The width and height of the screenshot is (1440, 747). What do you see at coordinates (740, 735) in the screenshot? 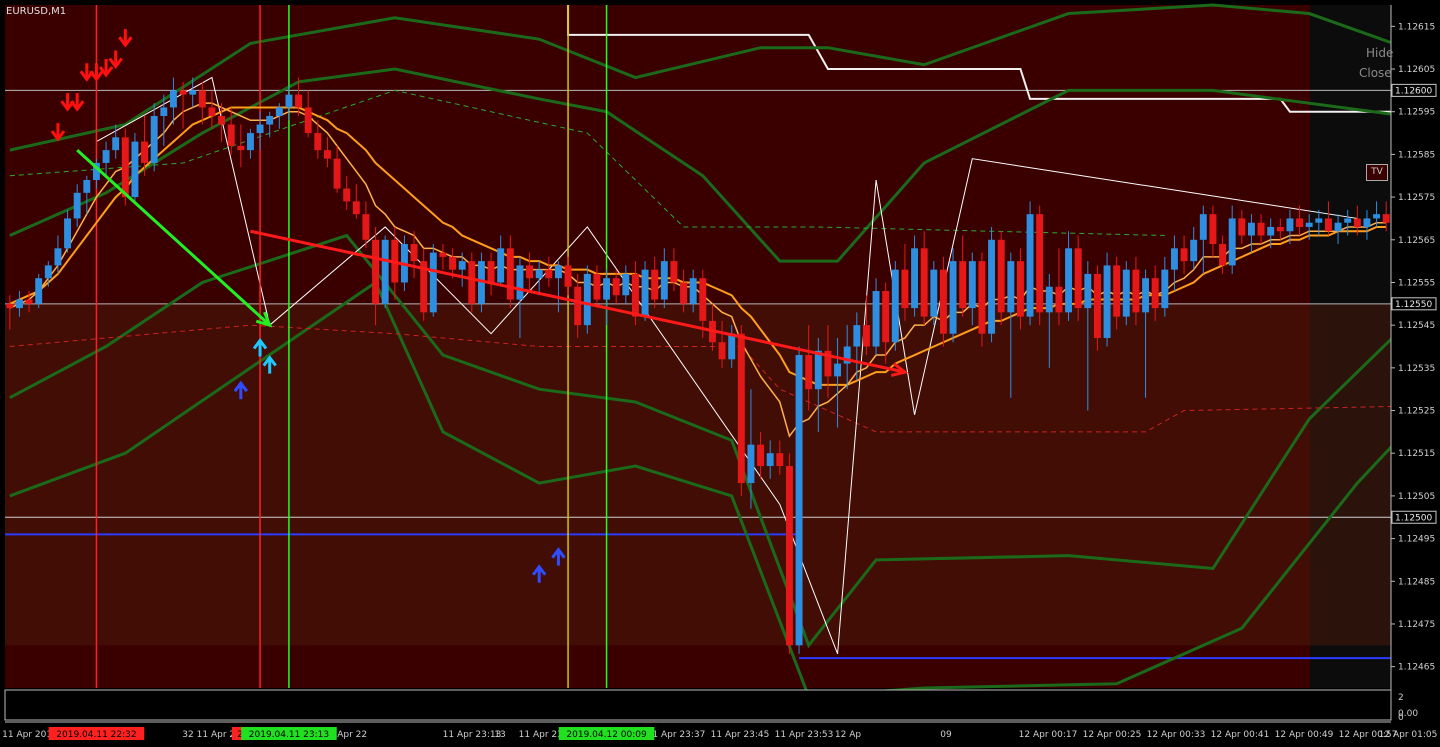
I see `time-tick-label: 11 Apr 23:45` at bounding box center [740, 735].